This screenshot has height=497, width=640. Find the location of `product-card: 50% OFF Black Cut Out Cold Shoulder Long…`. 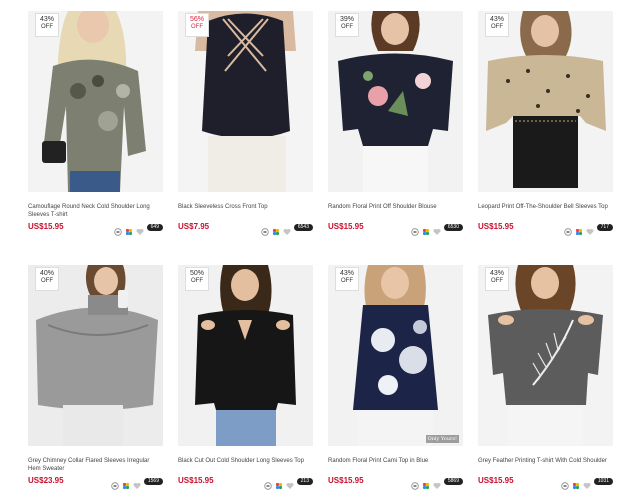

product-card: 50% OFF Black Cut Out Cold Shoulder Long… is located at coordinates (245, 377).